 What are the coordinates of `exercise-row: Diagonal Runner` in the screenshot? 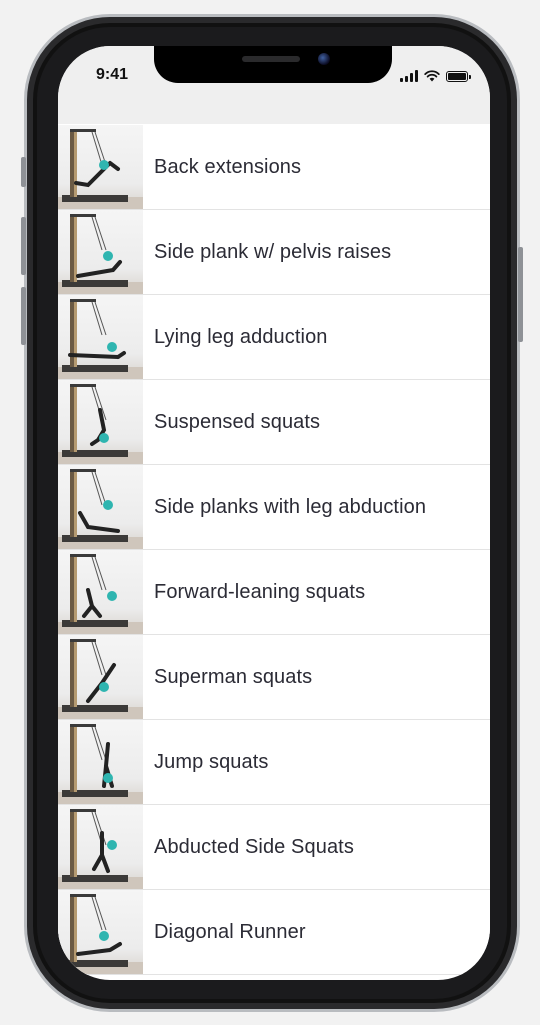 It's located at (274, 932).